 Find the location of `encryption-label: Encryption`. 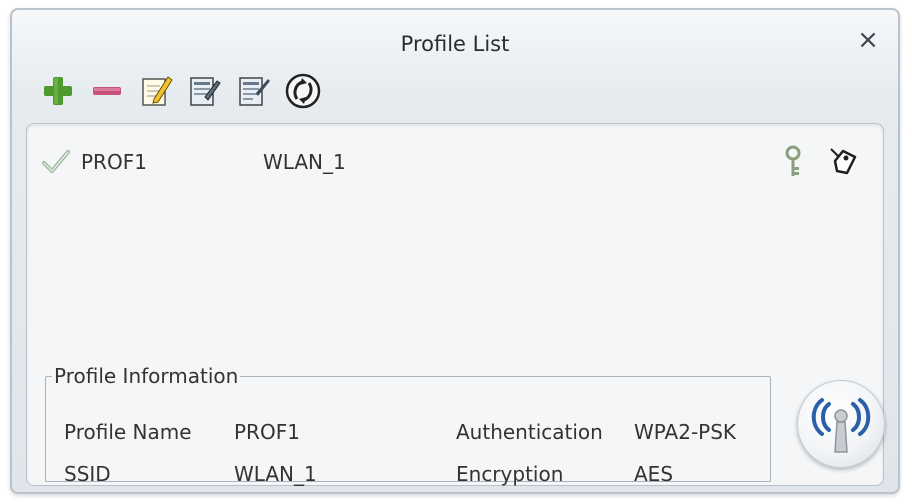

encryption-label: Encryption is located at coordinates (510, 474).